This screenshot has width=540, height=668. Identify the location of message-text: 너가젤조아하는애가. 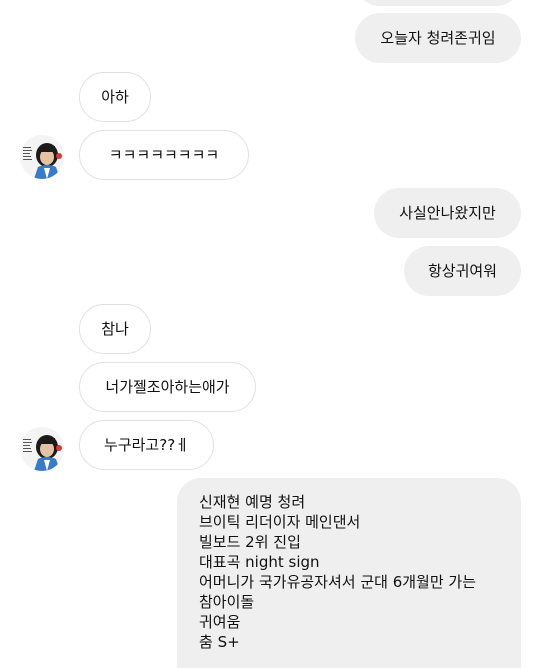
(167, 387).